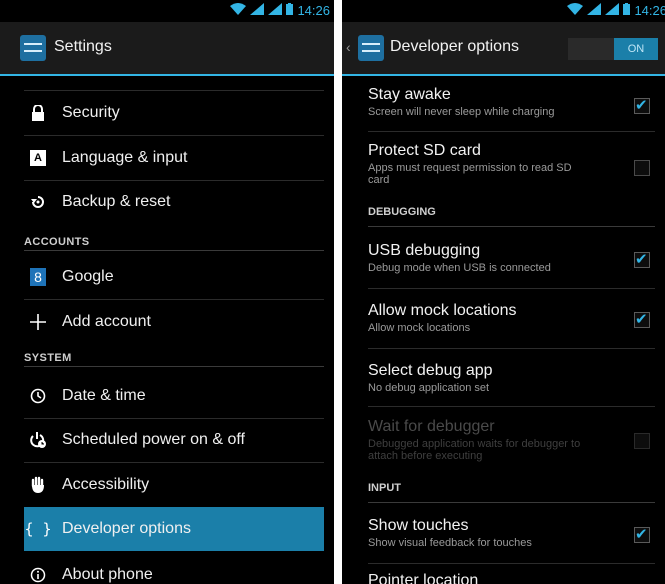 The width and height of the screenshot is (665, 584). I want to click on allow-mock-locations-checkbox, so click(642, 319).